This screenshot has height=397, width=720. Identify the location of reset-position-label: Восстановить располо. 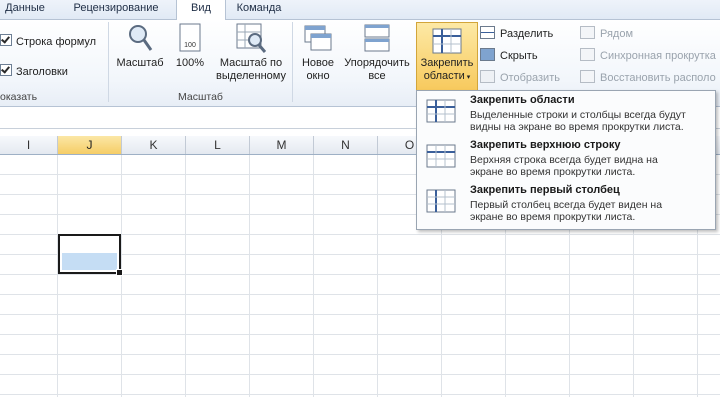
(658, 78).